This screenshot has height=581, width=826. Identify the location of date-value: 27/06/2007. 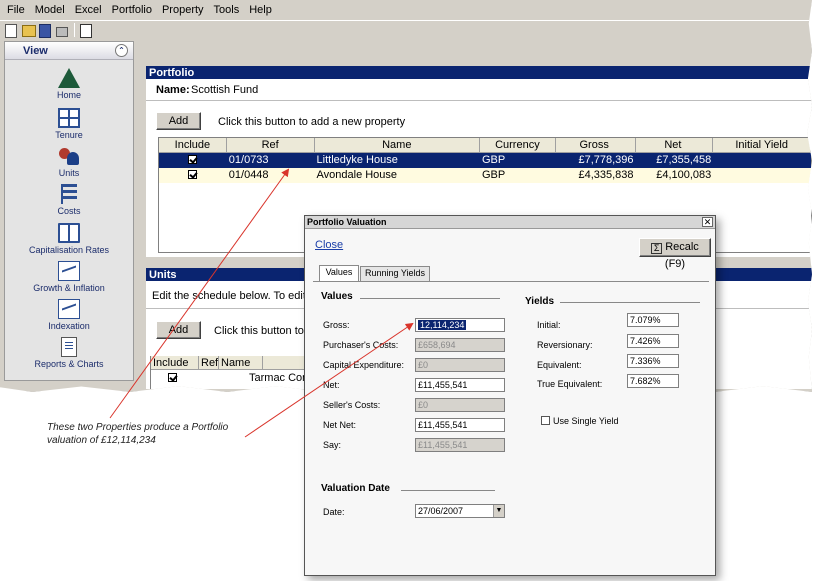
(441, 511).